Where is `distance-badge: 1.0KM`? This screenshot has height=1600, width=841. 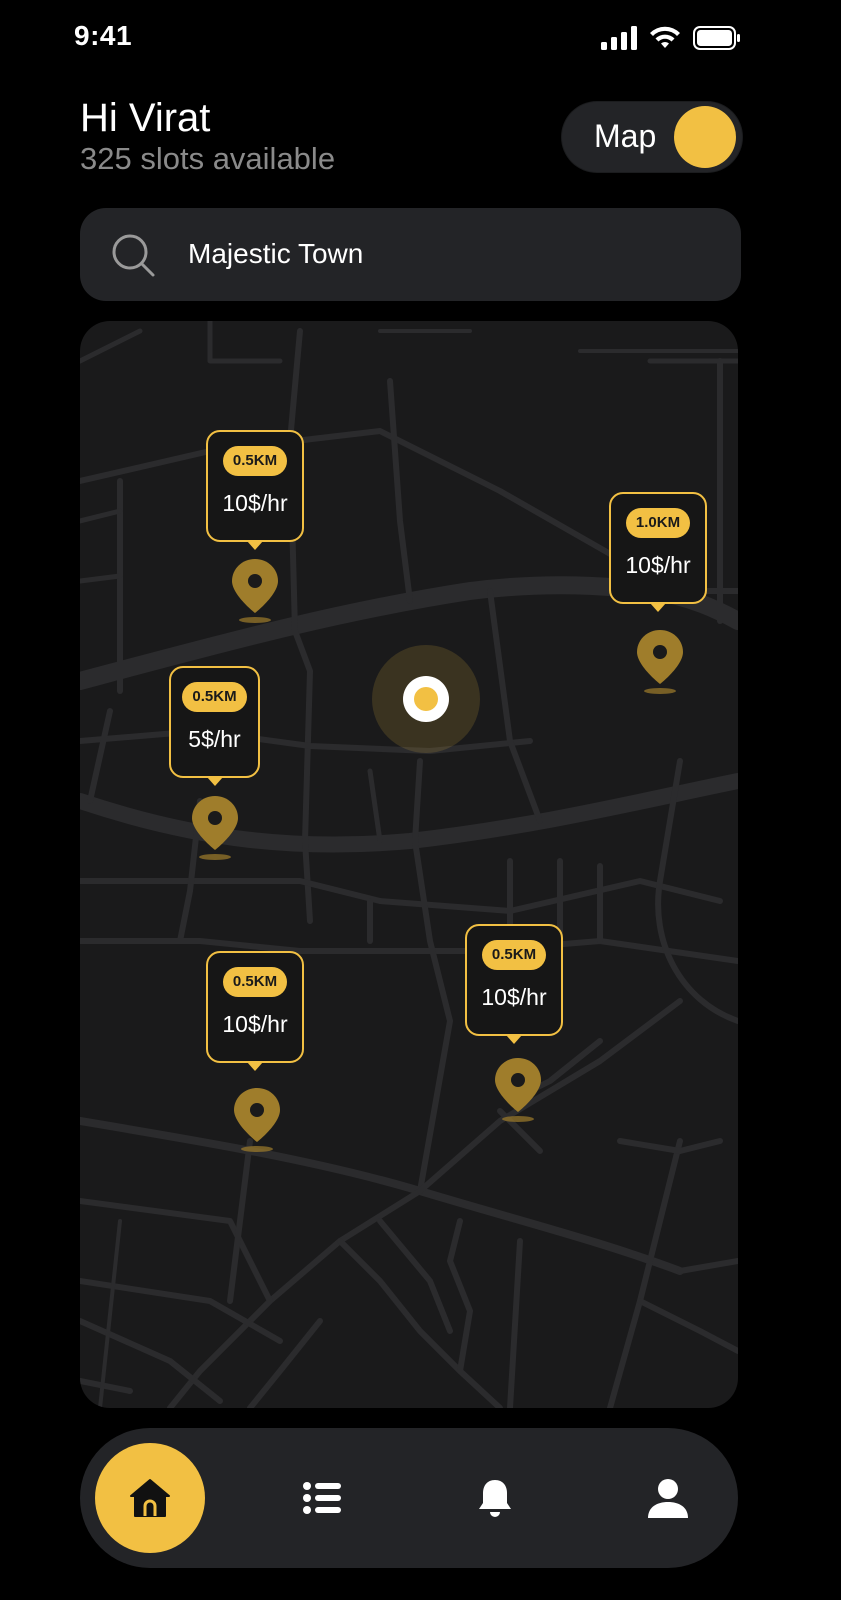 distance-badge: 1.0KM is located at coordinates (658, 523).